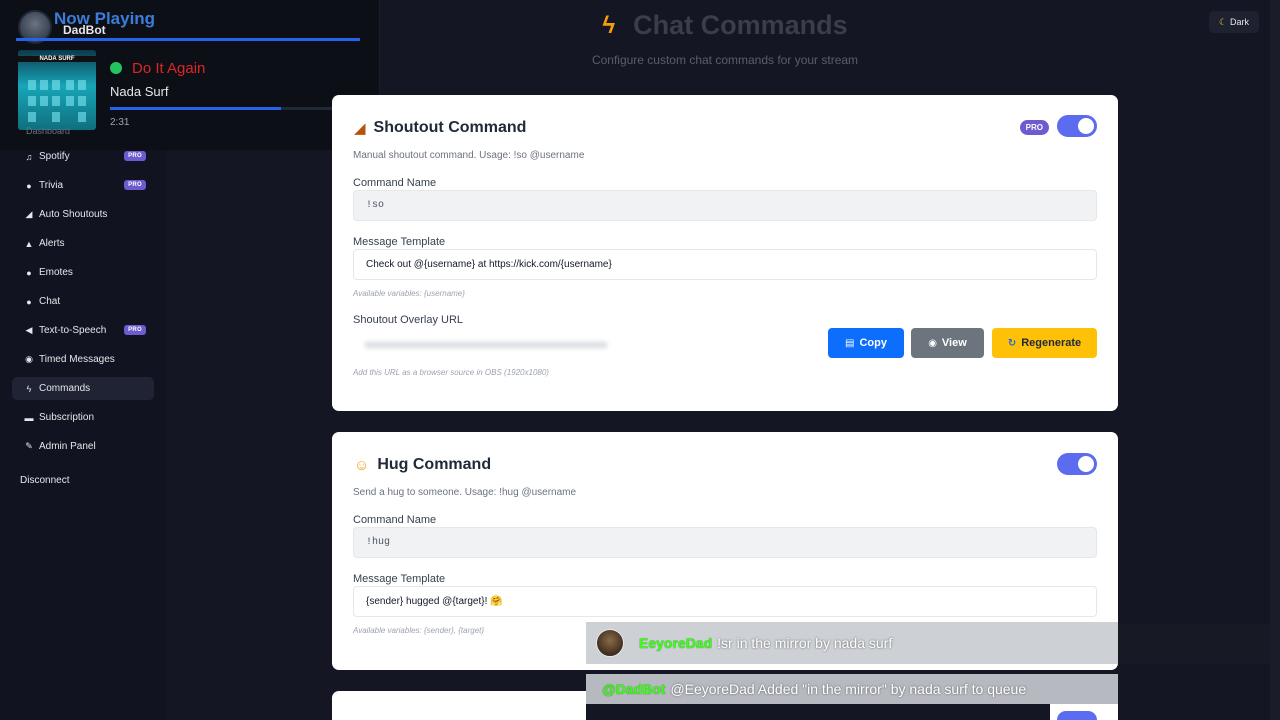  Describe the element at coordinates (408, 320) in the screenshot. I see `overlay-url-label: Shoutout Overlay URL` at that location.